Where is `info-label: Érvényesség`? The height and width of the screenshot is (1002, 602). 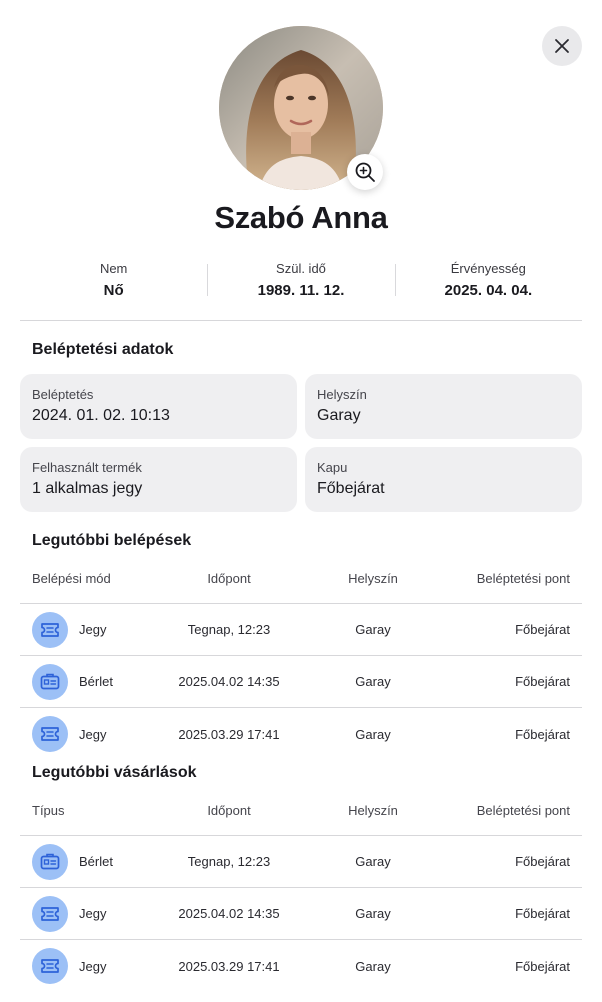 info-label: Érvényesség is located at coordinates (488, 268).